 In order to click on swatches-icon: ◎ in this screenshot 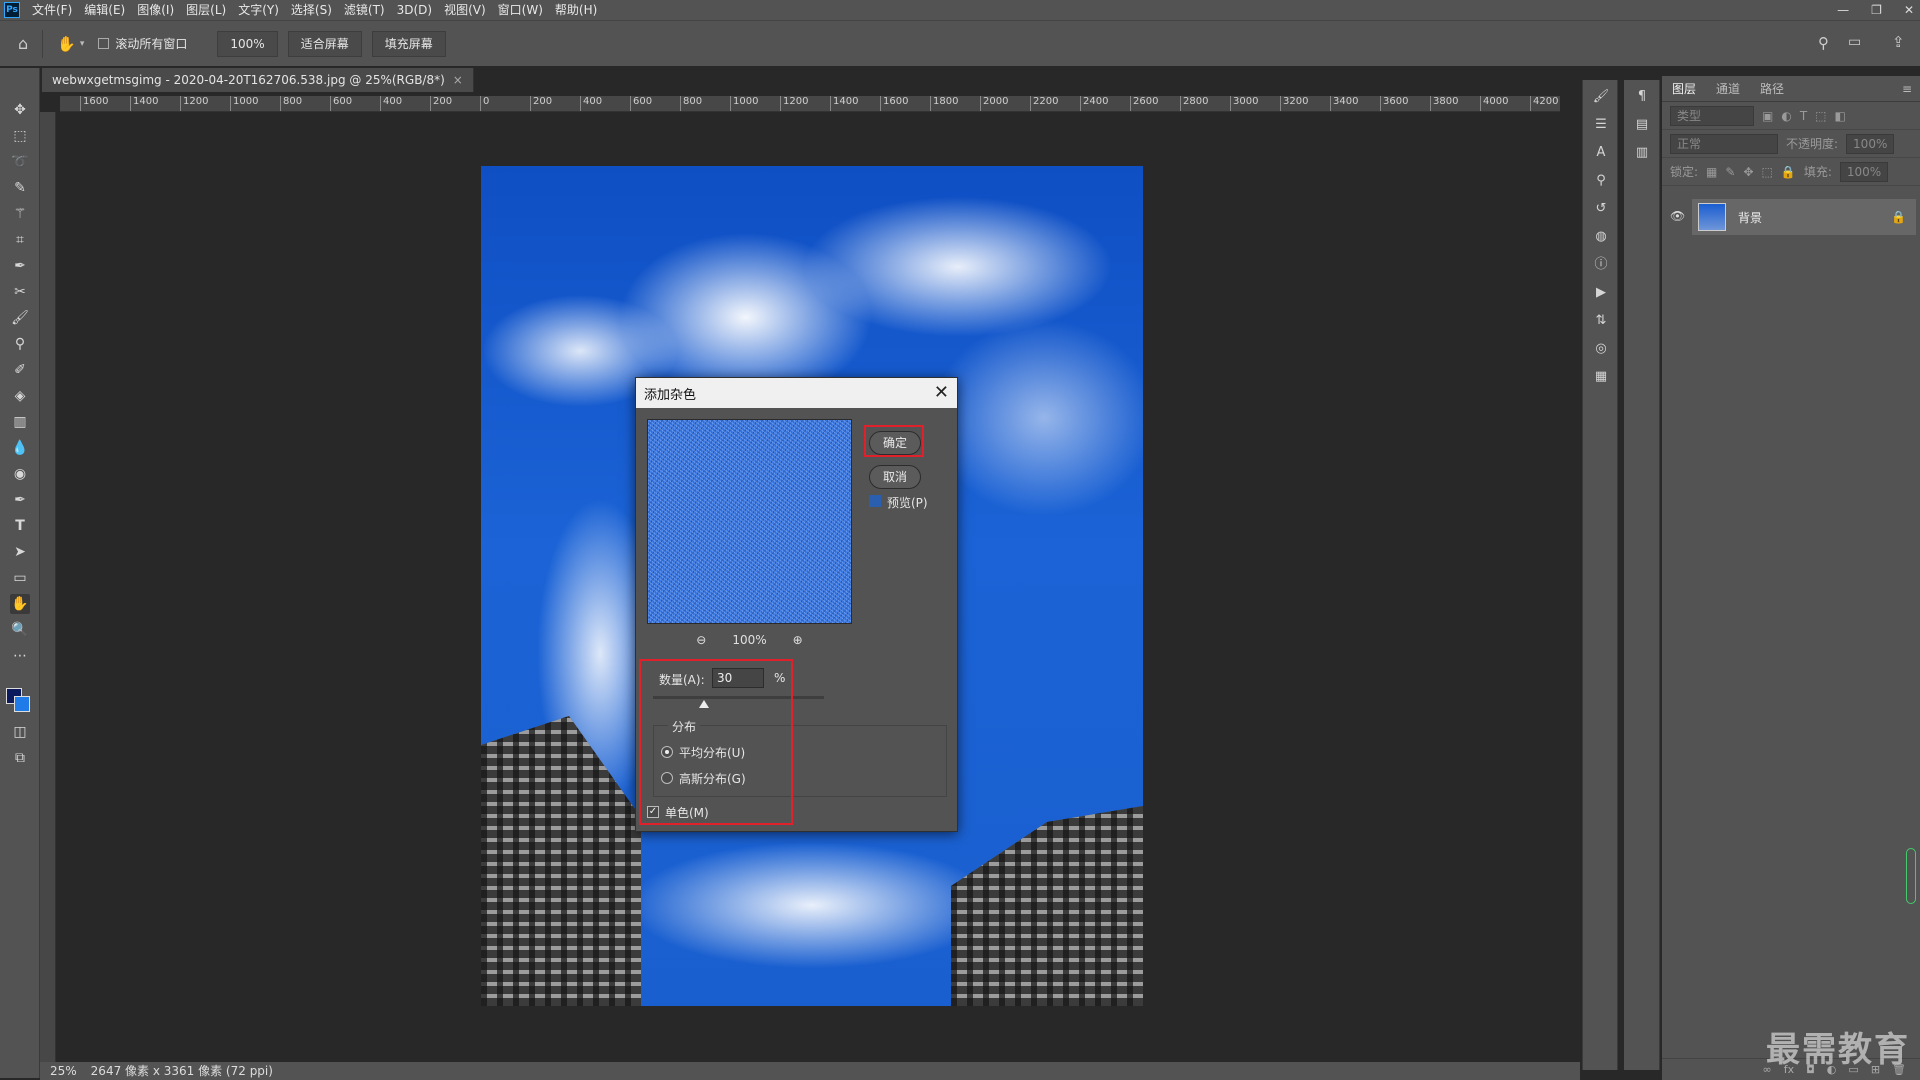, I will do `click(1601, 349)`.